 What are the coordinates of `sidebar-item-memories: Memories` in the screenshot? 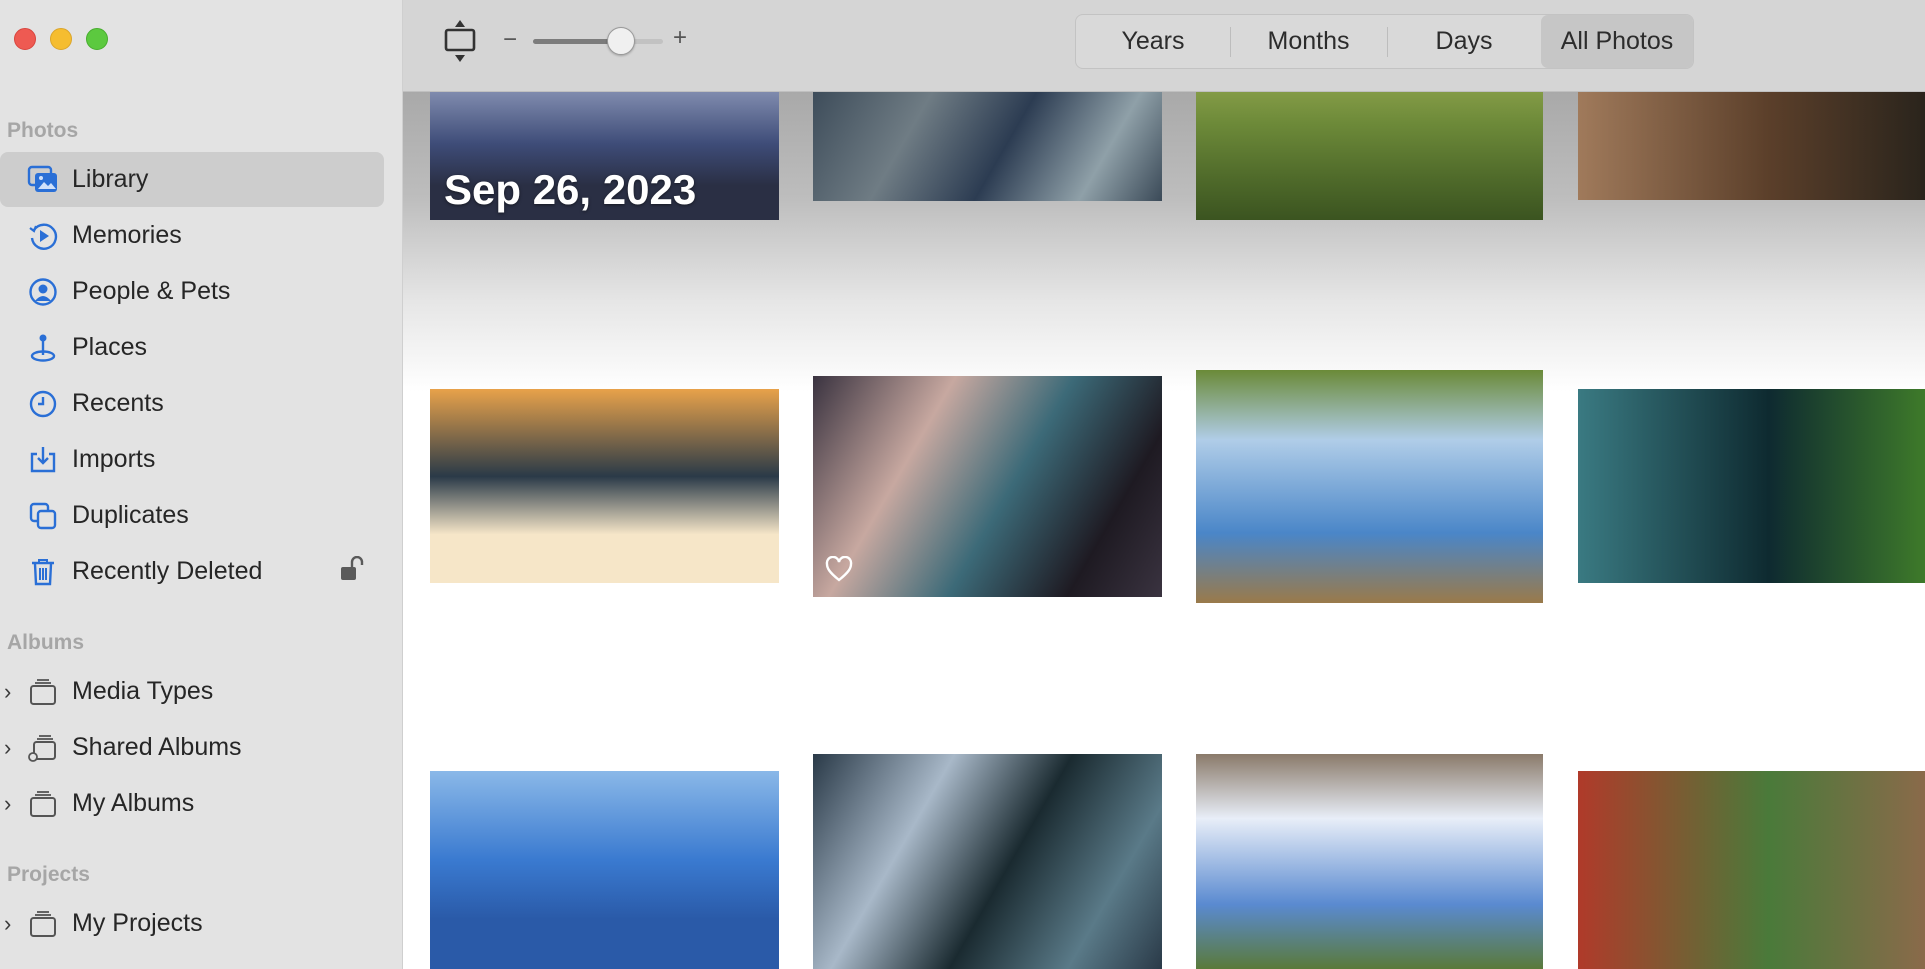 It's located at (192, 235).